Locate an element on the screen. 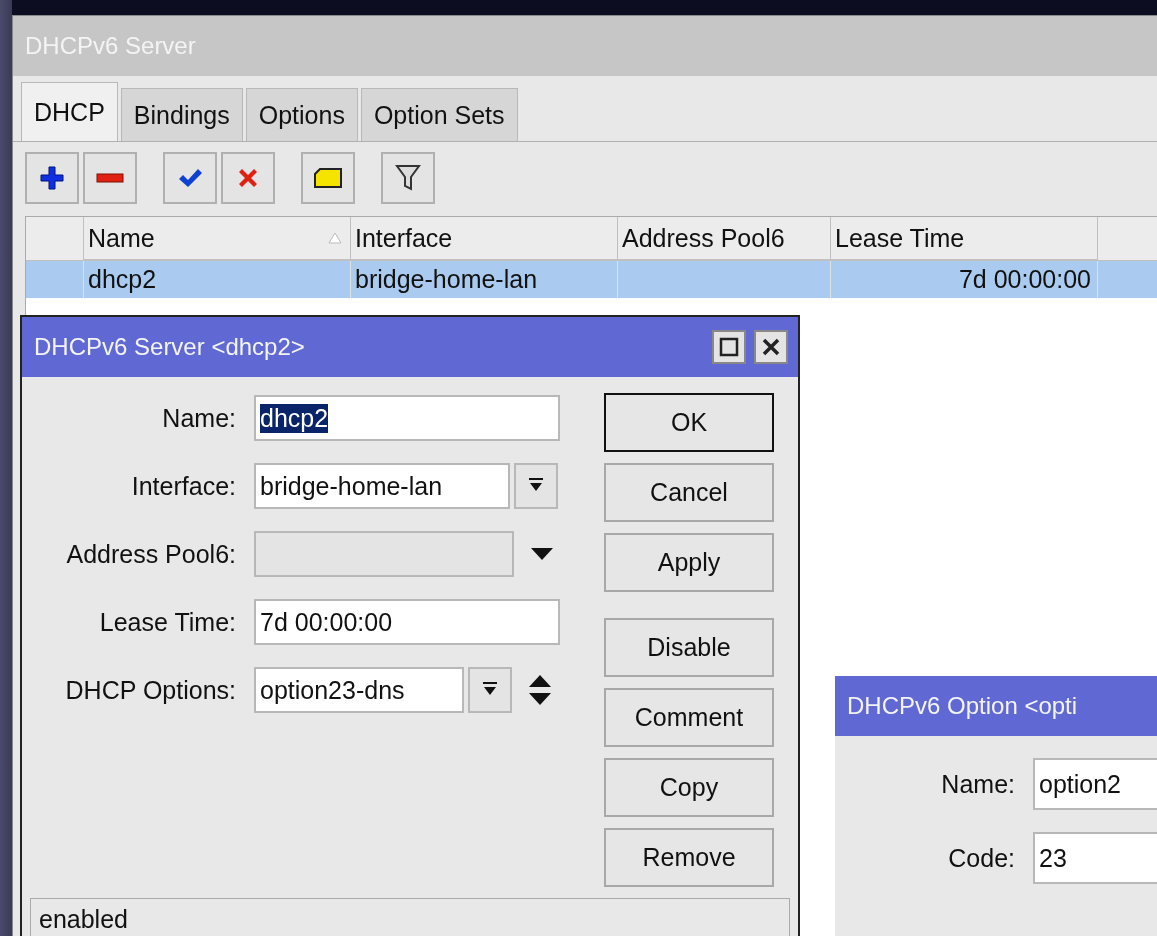  maximize-icon is located at coordinates (729, 347).